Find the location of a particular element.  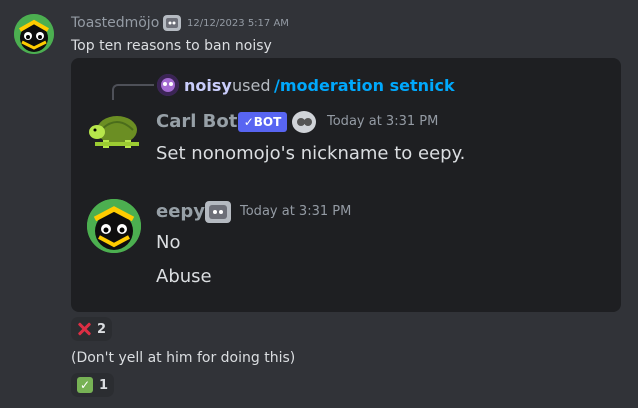

cross-mark-icon is located at coordinates (84, 329).